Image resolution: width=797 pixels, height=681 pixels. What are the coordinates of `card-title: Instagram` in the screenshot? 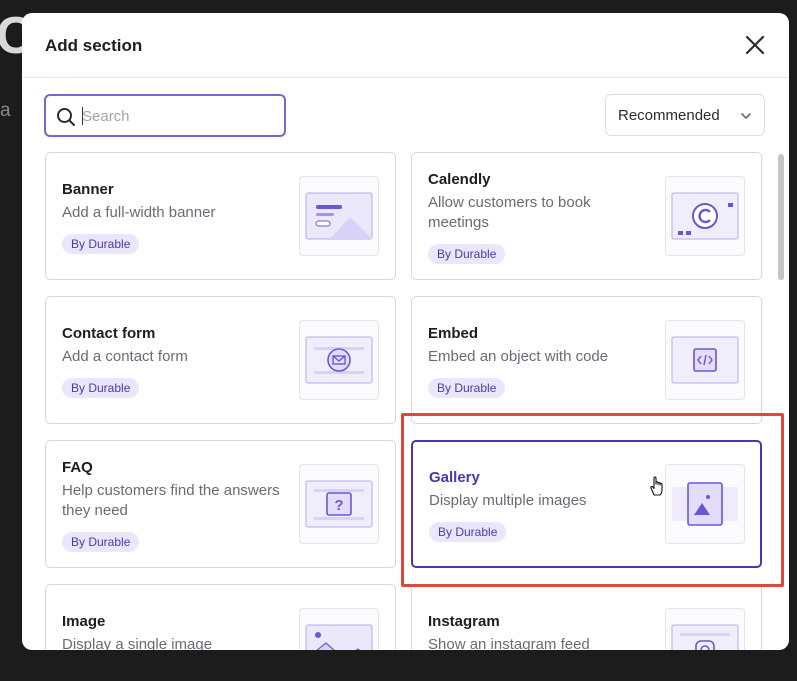 It's located at (464, 621).